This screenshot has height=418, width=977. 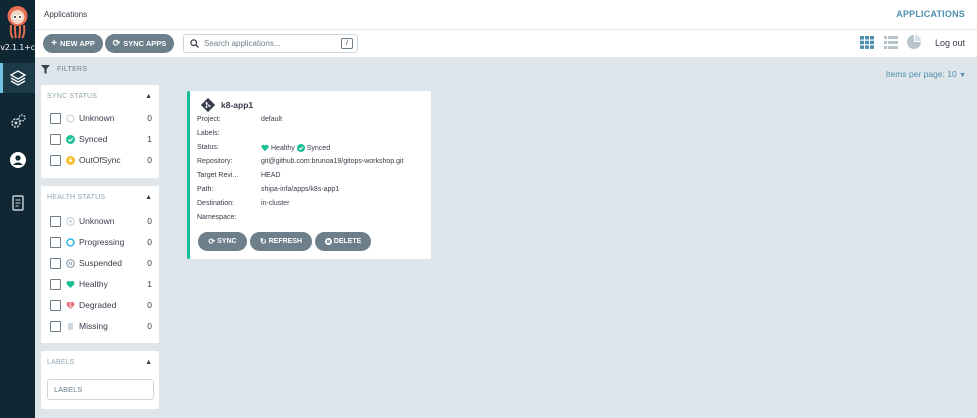 I want to click on layers-icon, so click(x=17, y=78).